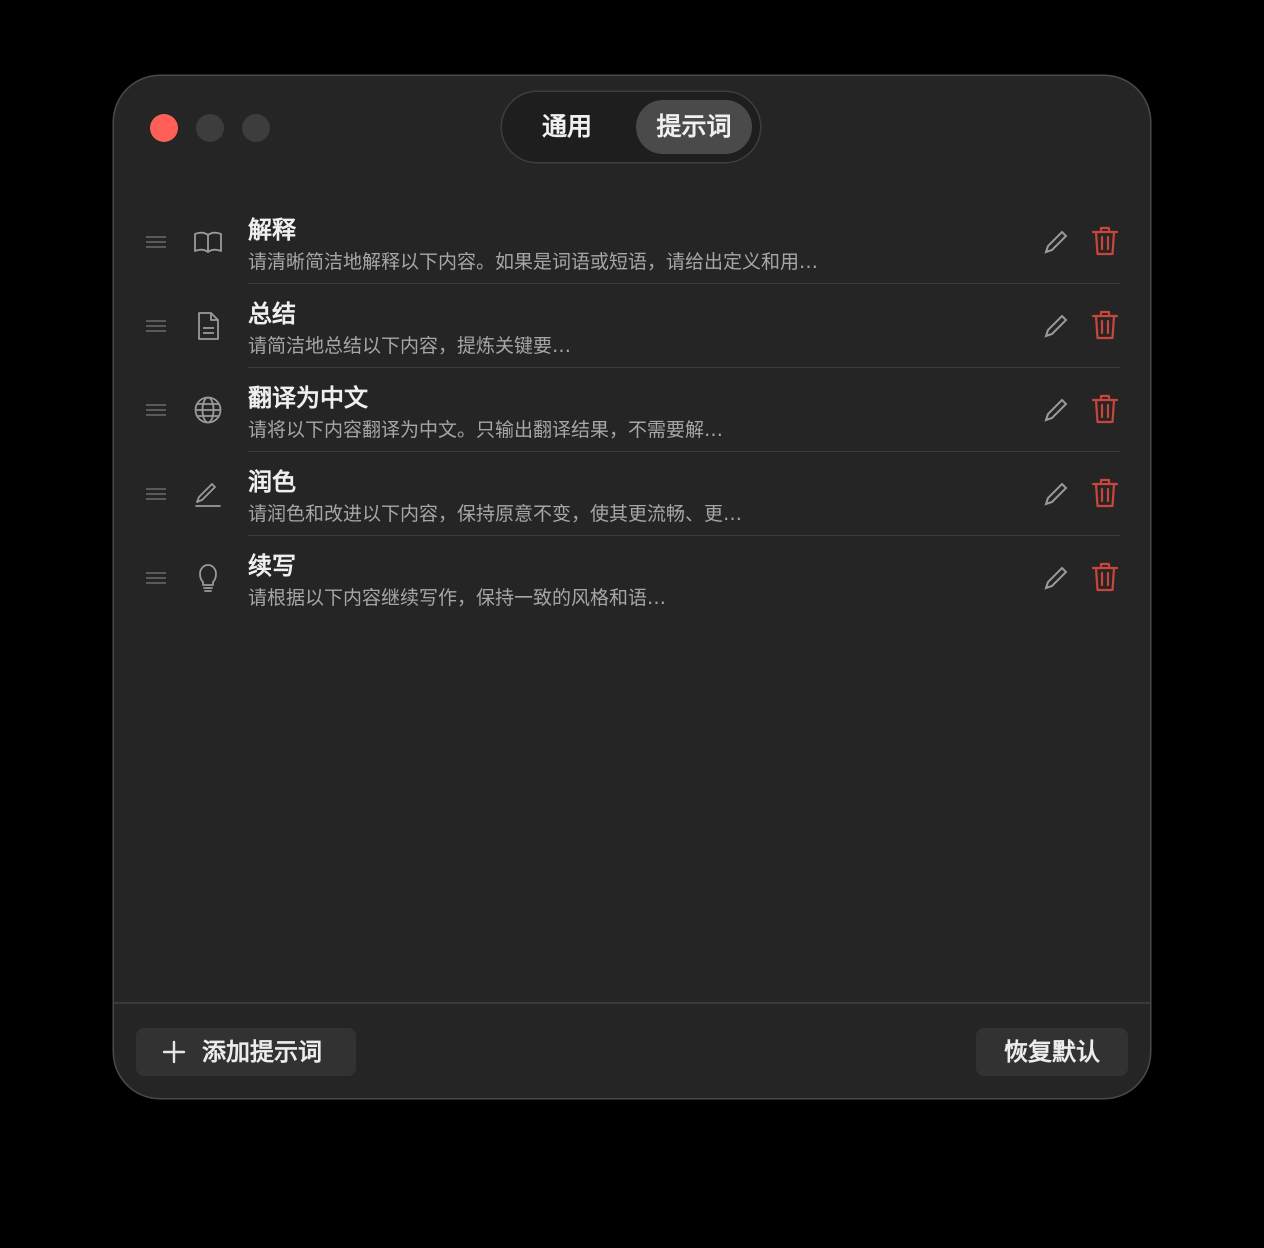  What do you see at coordinates (272, 566) in the screenshot?
I see `prompt-title: 续写` at bounding box center [272, 566].